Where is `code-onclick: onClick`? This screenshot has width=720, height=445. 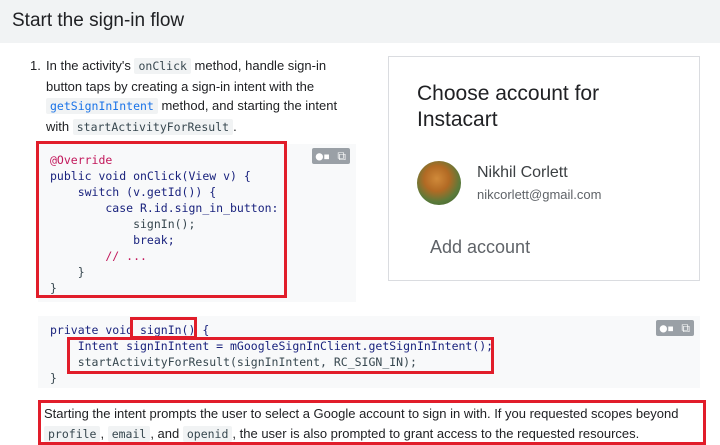
code-onclick: onClick is located at coordinates (162, 66).